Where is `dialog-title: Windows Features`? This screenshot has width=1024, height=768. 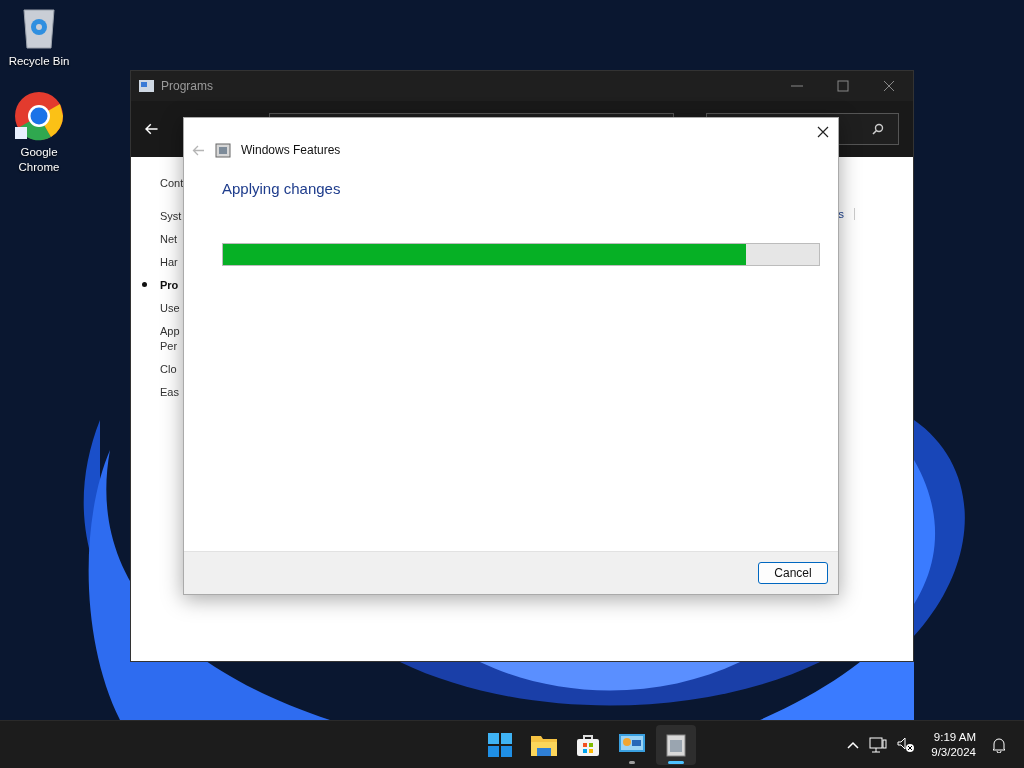 dialog-title: Windows Features is located at coordinates (291, 150).